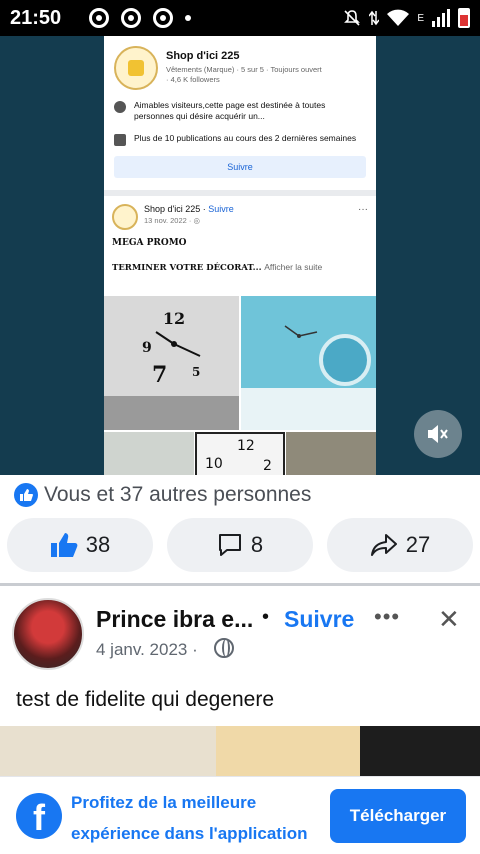 This screenshot has height=854, width=480. Describe the element at coordinates (224, 648) in the screenshot. I see `globe-icon` at that location.